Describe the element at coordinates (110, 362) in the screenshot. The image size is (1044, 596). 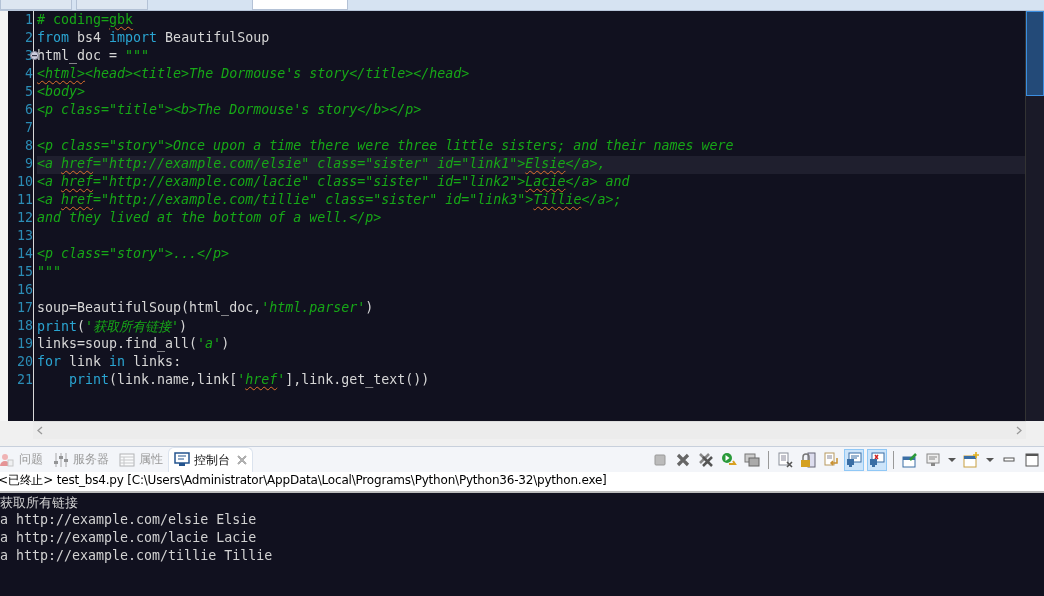
I see `code-line: for link in links:` at that location.